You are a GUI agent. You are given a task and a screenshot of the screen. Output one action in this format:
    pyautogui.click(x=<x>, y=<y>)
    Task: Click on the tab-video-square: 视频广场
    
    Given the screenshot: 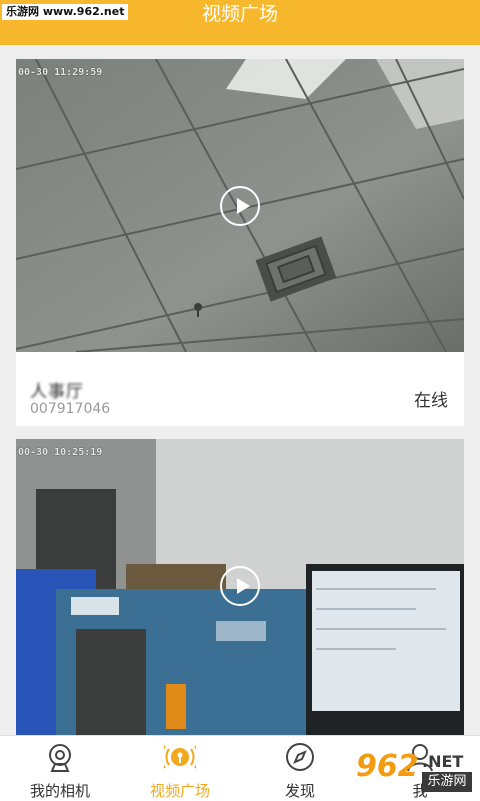 What is the action you would take?
    pyautogui.click(x=180, y=768)
    